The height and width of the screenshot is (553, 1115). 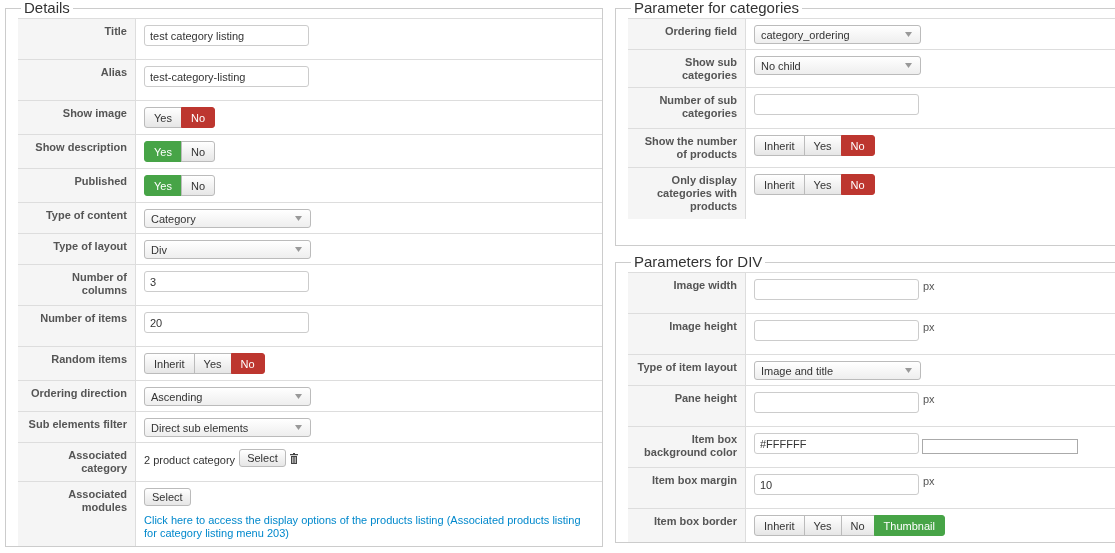 I want to click on text-field: 20, so click(x=226, y=322).